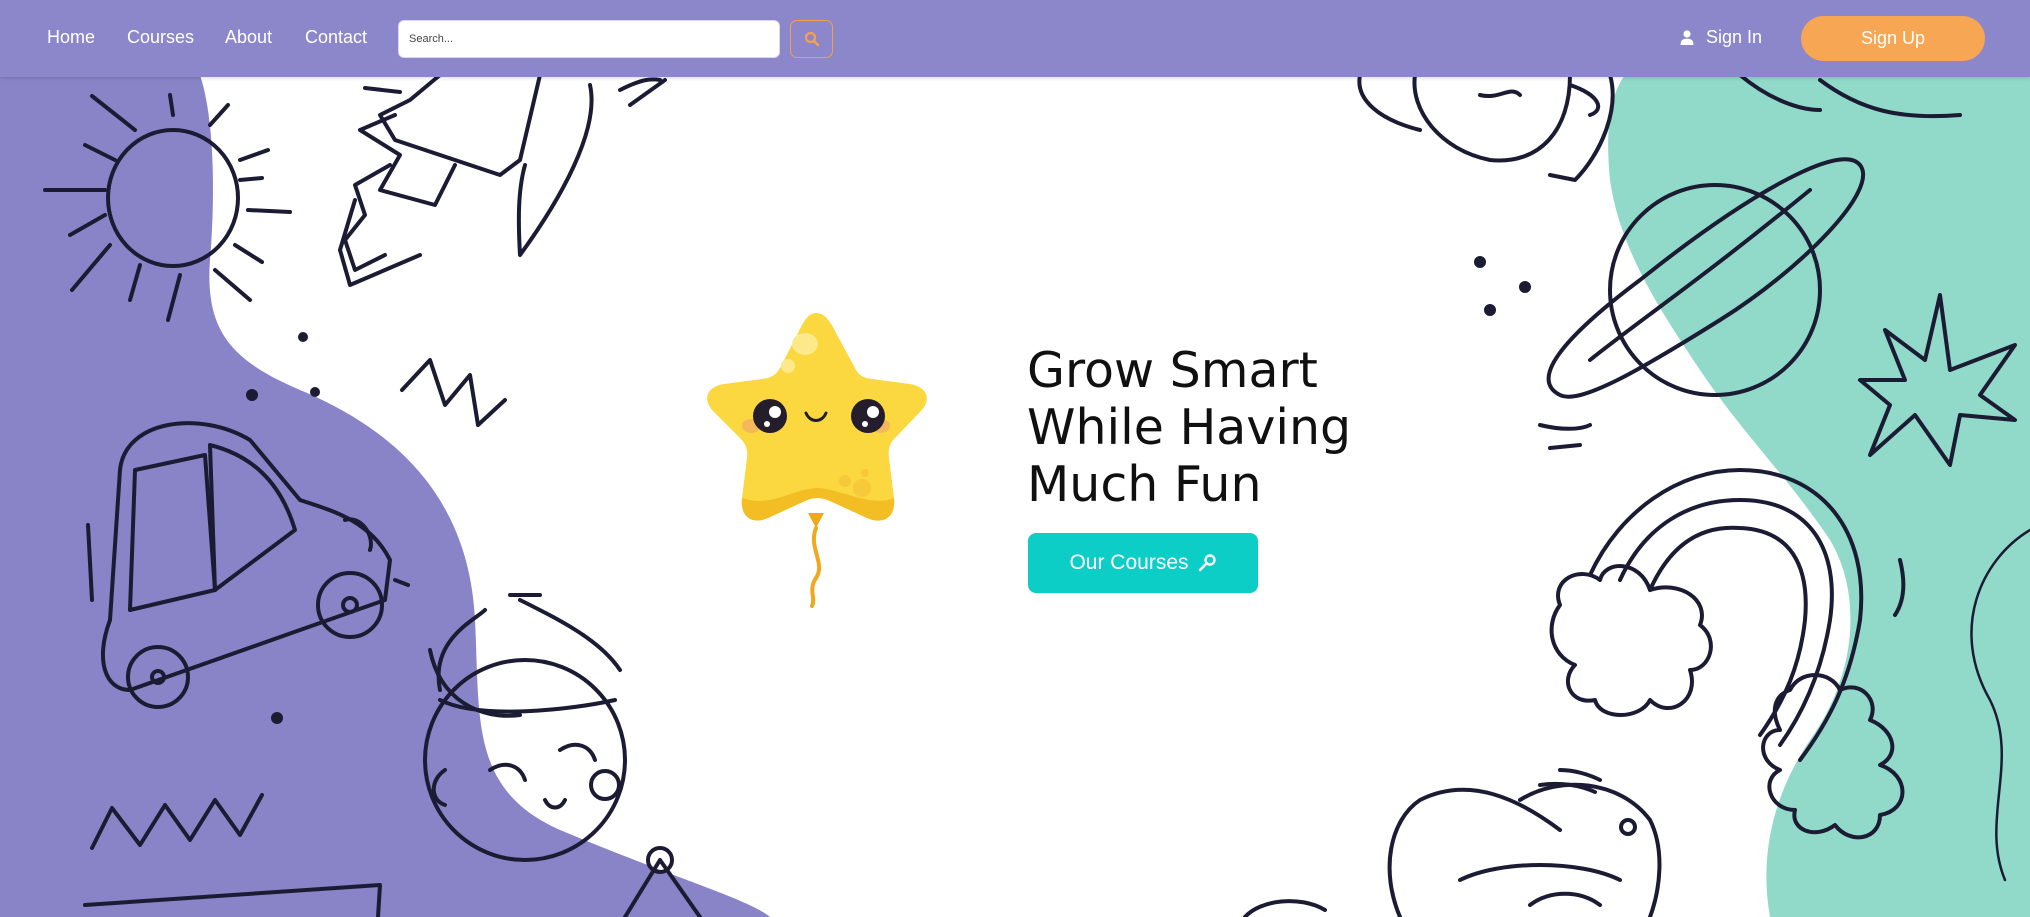 Image resolution: width=2030 pixels, height=917 pixels. What do you see at coordinates (1893, 38) in the screenshot?
I see `sign-up-button: Sign Up` at bounding box center [1893, 38].